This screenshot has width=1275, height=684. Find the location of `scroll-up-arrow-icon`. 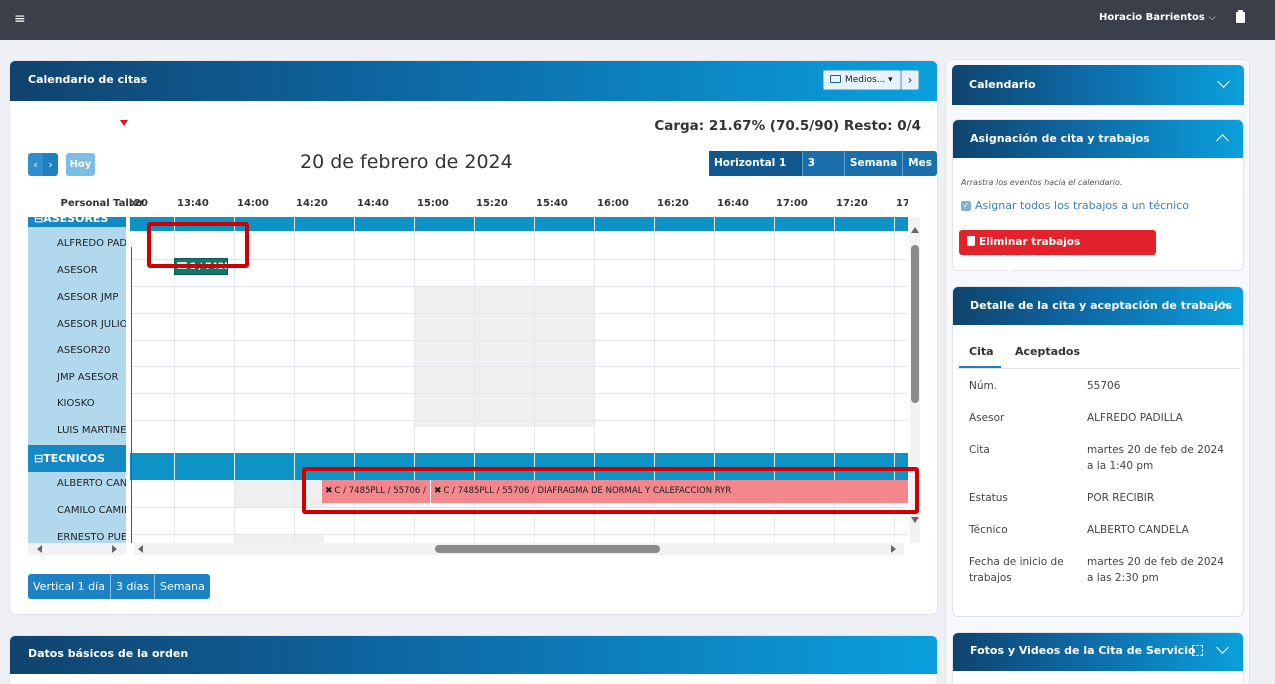

scroll-up-arrow-icon is located at coordinates (915, 230).